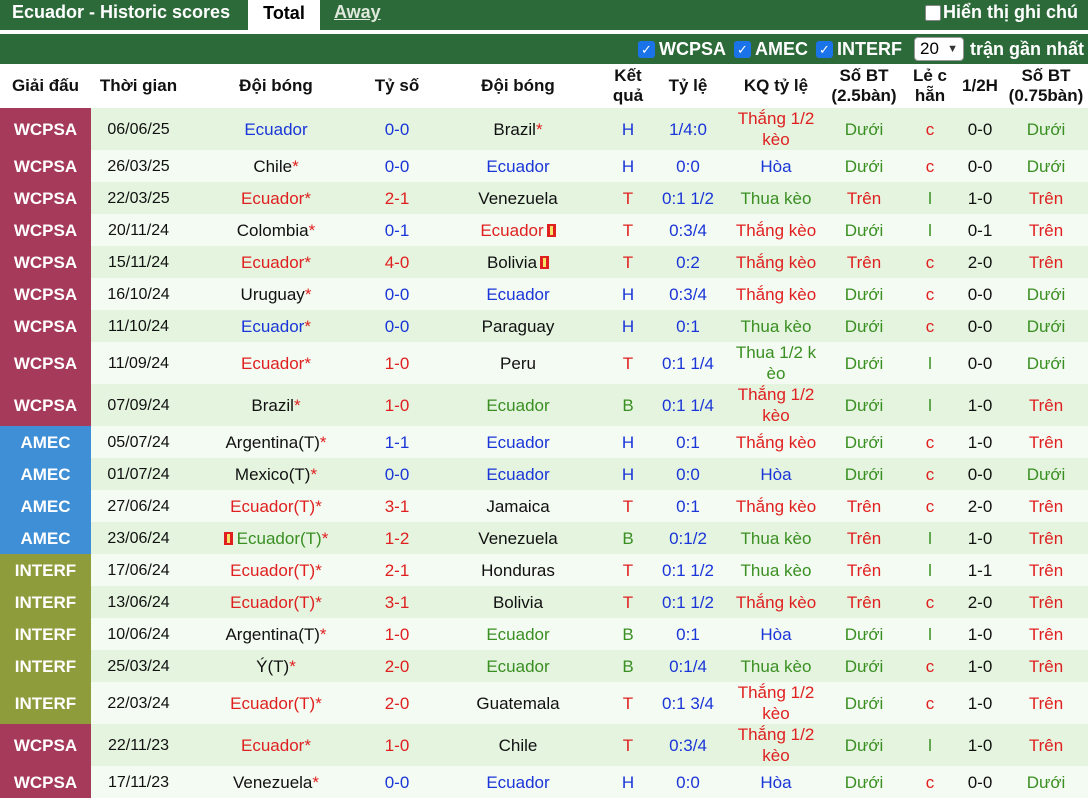 The image size is (1088, 800). Describe the element at coordinates (138, 745) in the screenshot. I see `match-date: 22/11/23` at that location.